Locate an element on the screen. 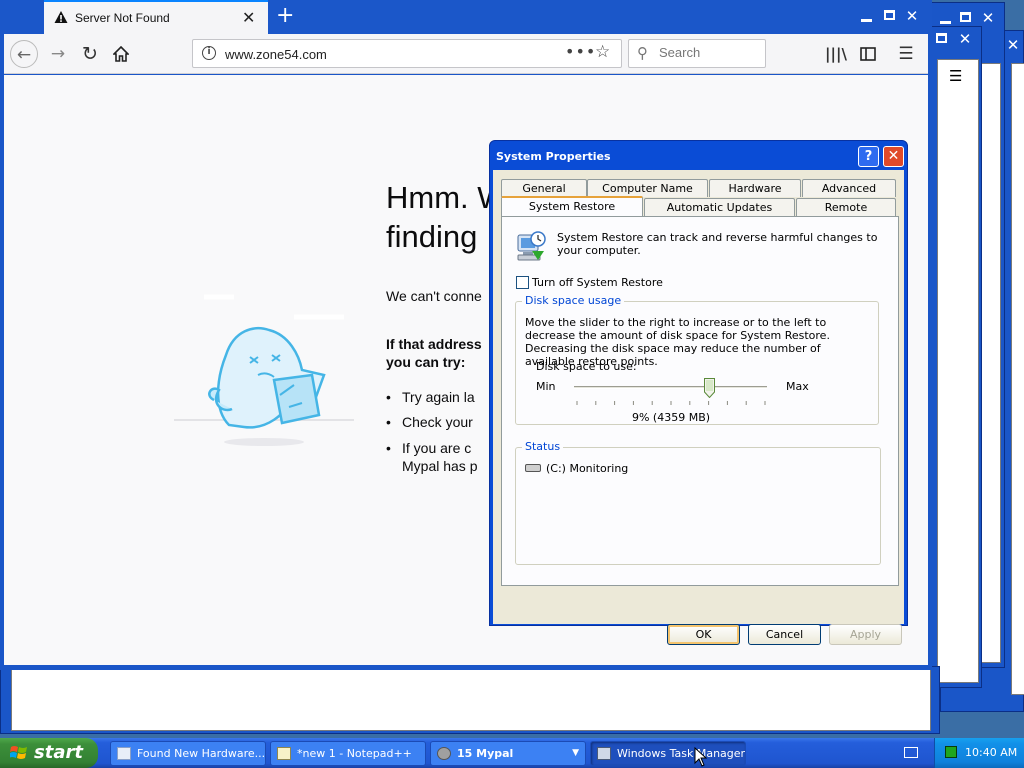 This screenshot has width=1024, height=768. slider-ticks is located at coordinates (671, 403).